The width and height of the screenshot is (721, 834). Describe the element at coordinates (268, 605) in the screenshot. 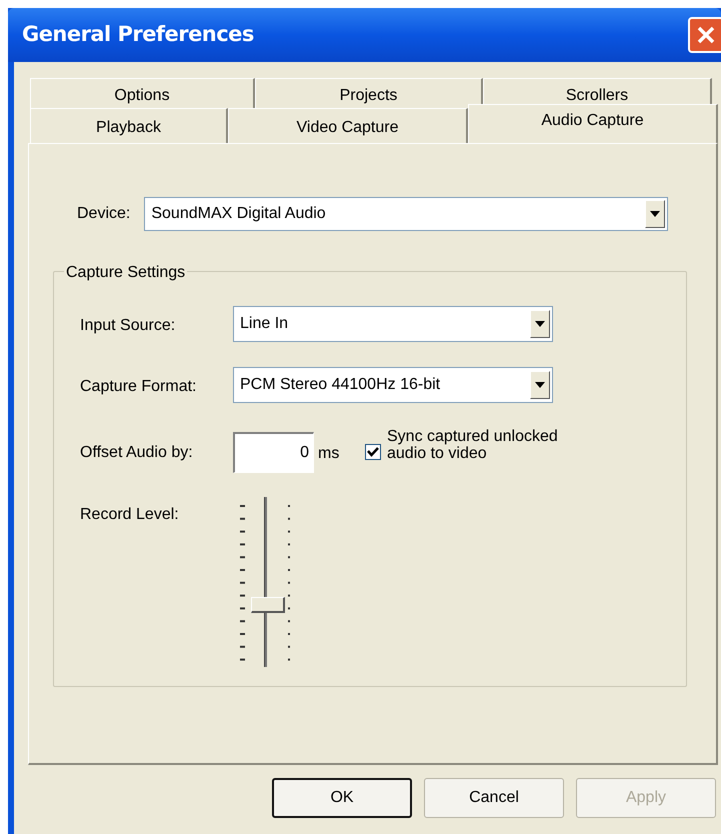

I see `slider-thumb` at that location.